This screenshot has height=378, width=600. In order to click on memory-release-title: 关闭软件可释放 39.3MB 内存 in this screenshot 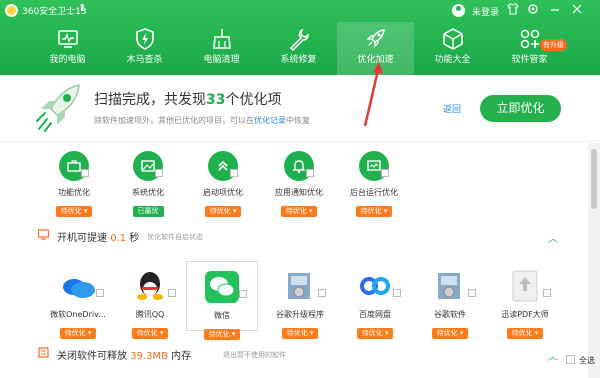, I will do `click(124, 354)`.